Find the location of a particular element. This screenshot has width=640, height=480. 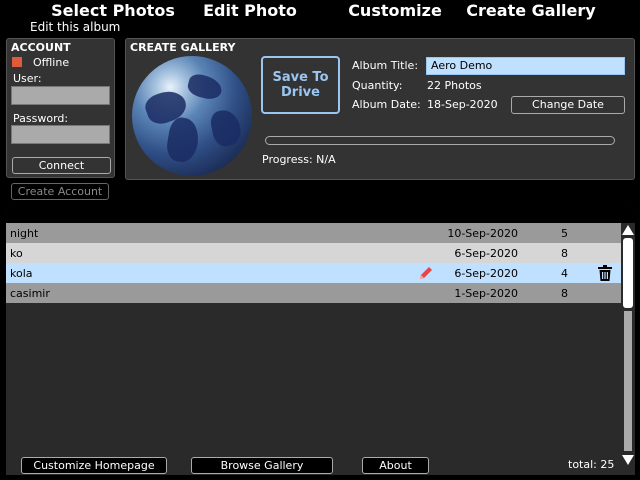

tab-customize: Customize is located at coordinates (395, 10).